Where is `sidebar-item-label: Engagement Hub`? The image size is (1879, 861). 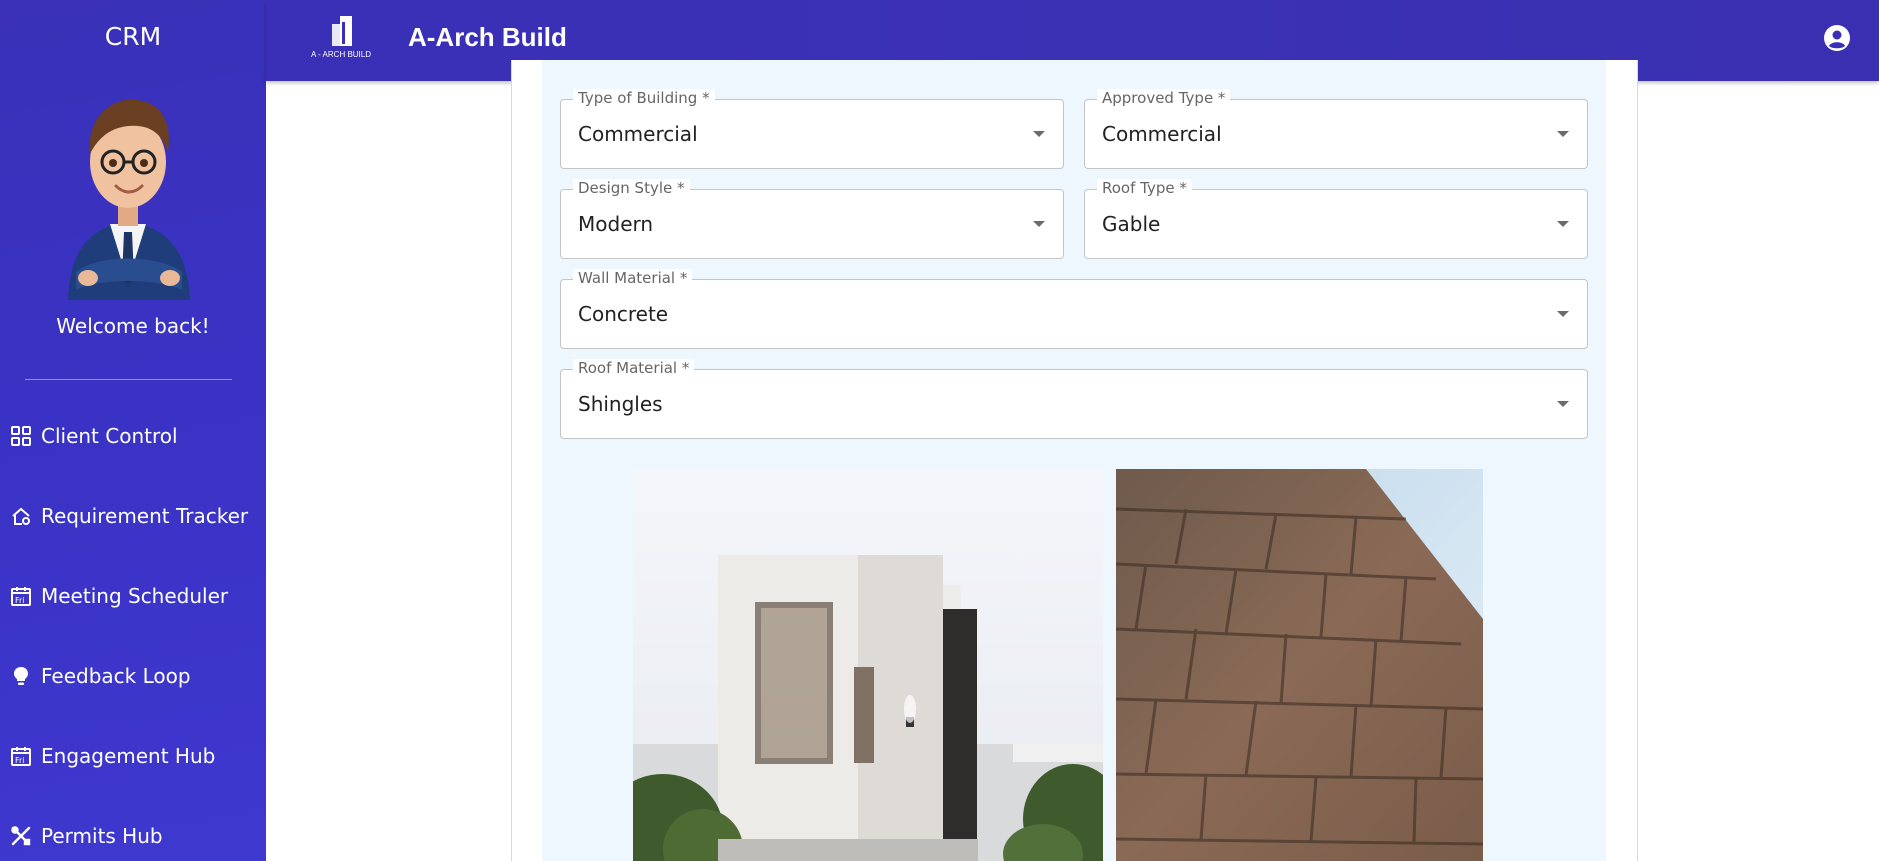
sidebar-item-label: Engagement Hub is located at coordinates (128, 756).